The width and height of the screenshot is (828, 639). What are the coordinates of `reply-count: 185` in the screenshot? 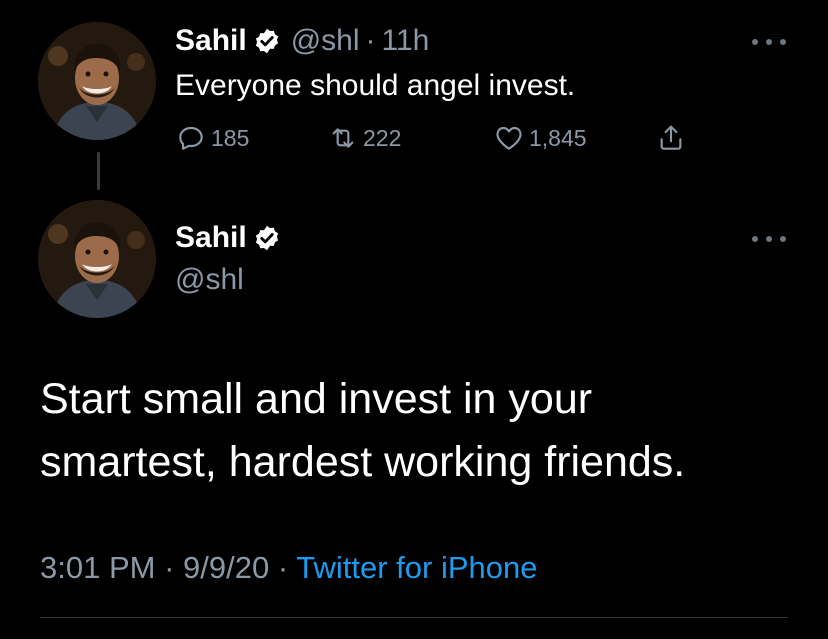 It's located at (230, 137).